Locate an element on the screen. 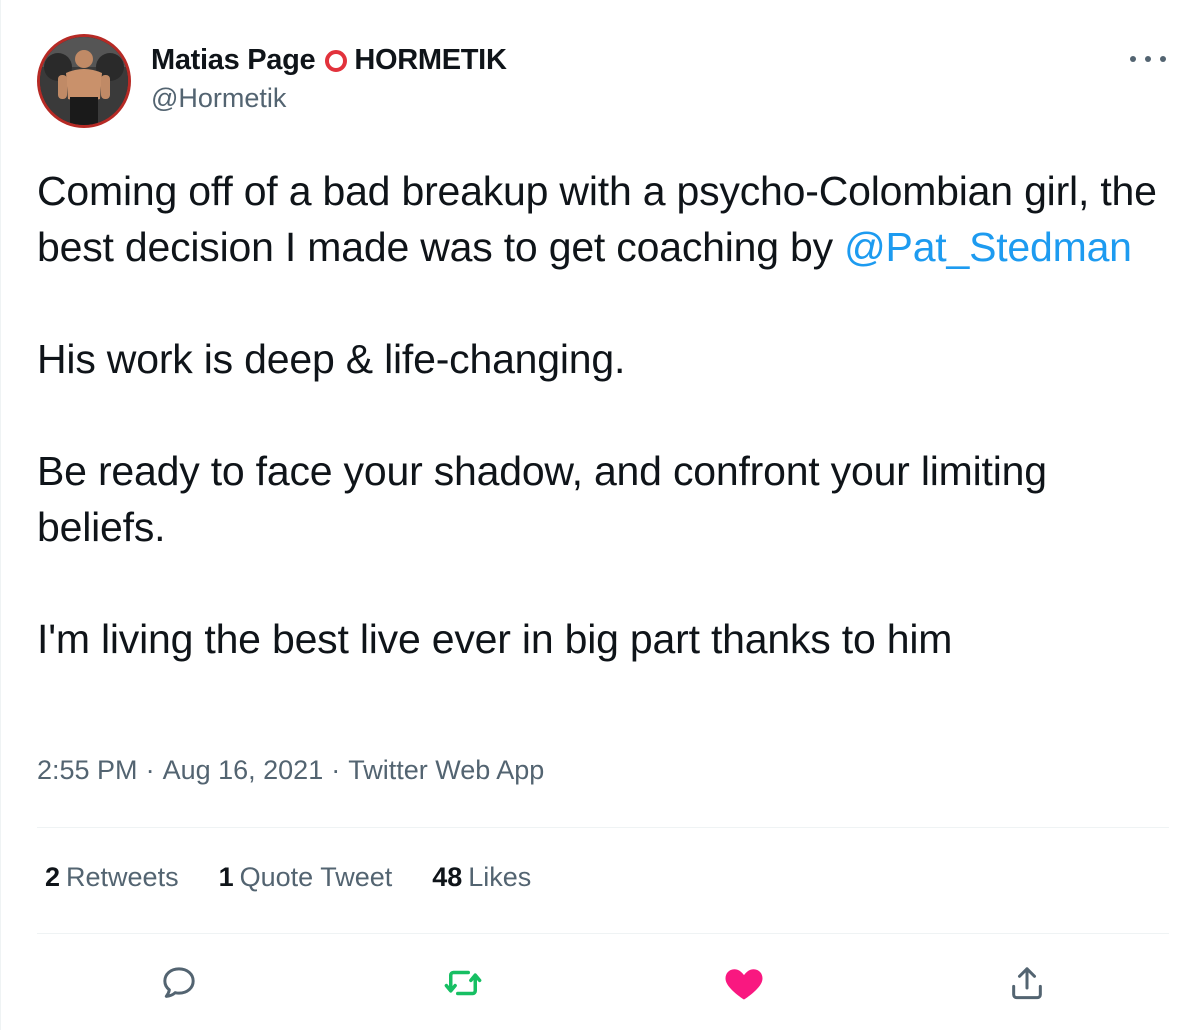 The height and width of the screenshot is (1030, 1200). tweet-time: 2:55 PM is located at coordinates (87, 770).